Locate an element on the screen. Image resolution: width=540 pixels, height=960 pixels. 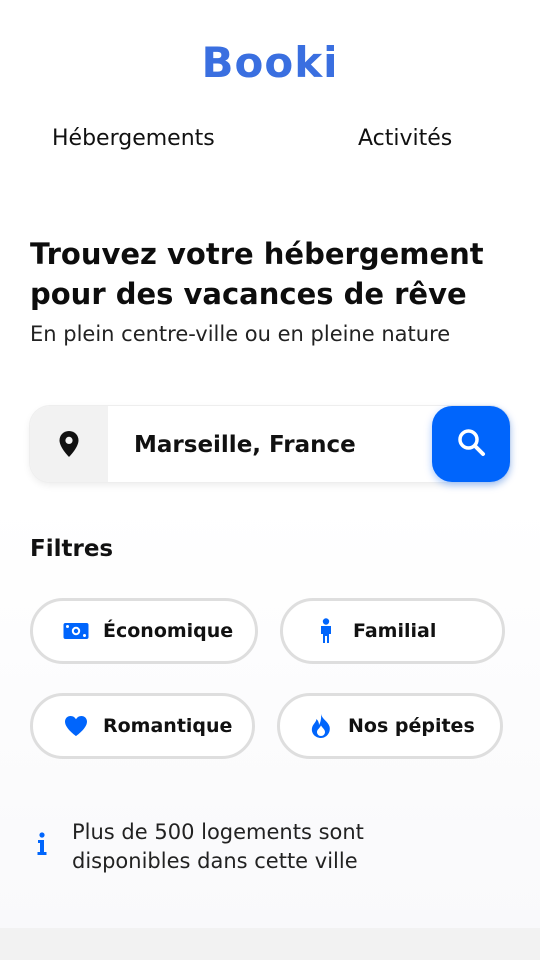
filter-economique: Économique is located at coordinates (144, 631).